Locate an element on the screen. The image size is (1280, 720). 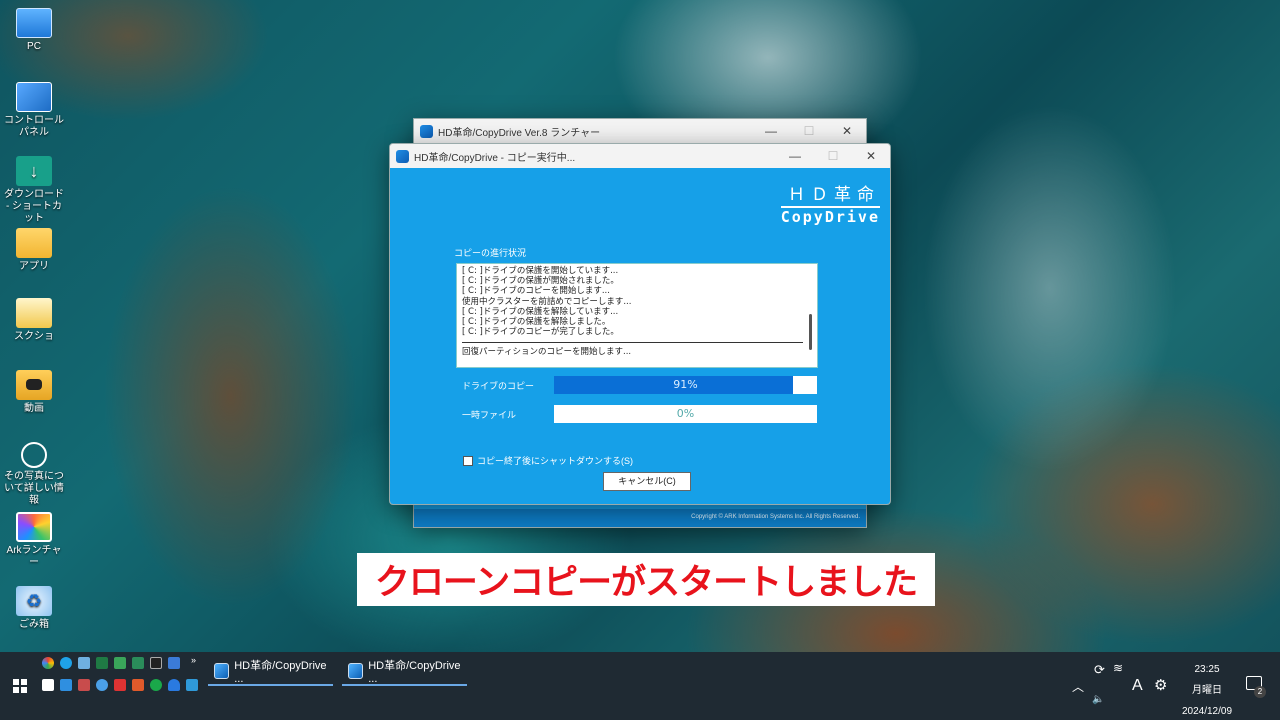
temp-file-progress-bar: 0% is located at coordinates (685, 414).